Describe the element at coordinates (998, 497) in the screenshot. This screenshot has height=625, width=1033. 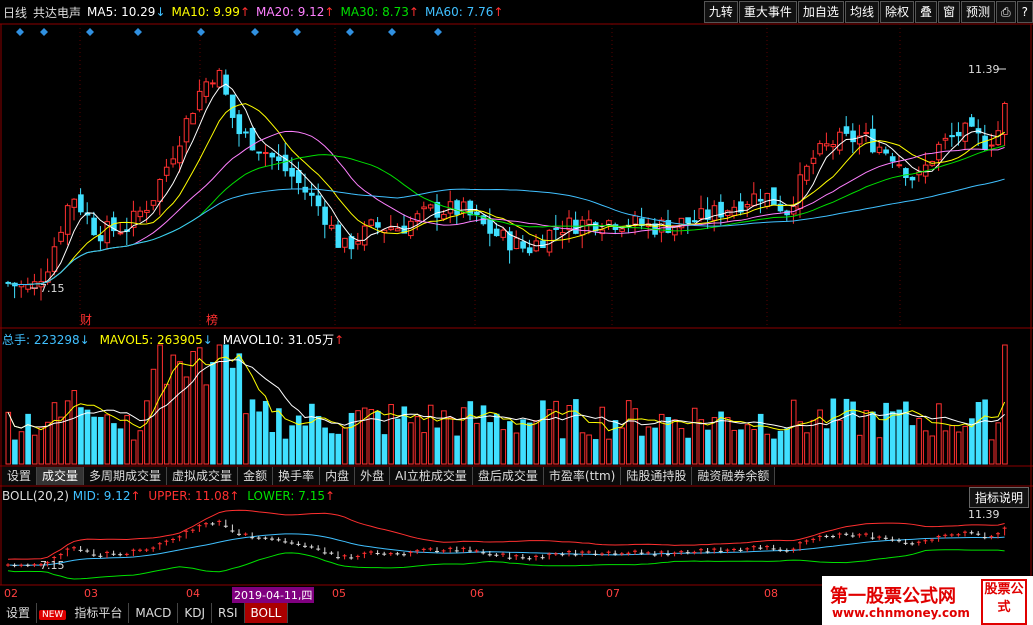
I see `indicator-help-button: 指标说明` at that location.